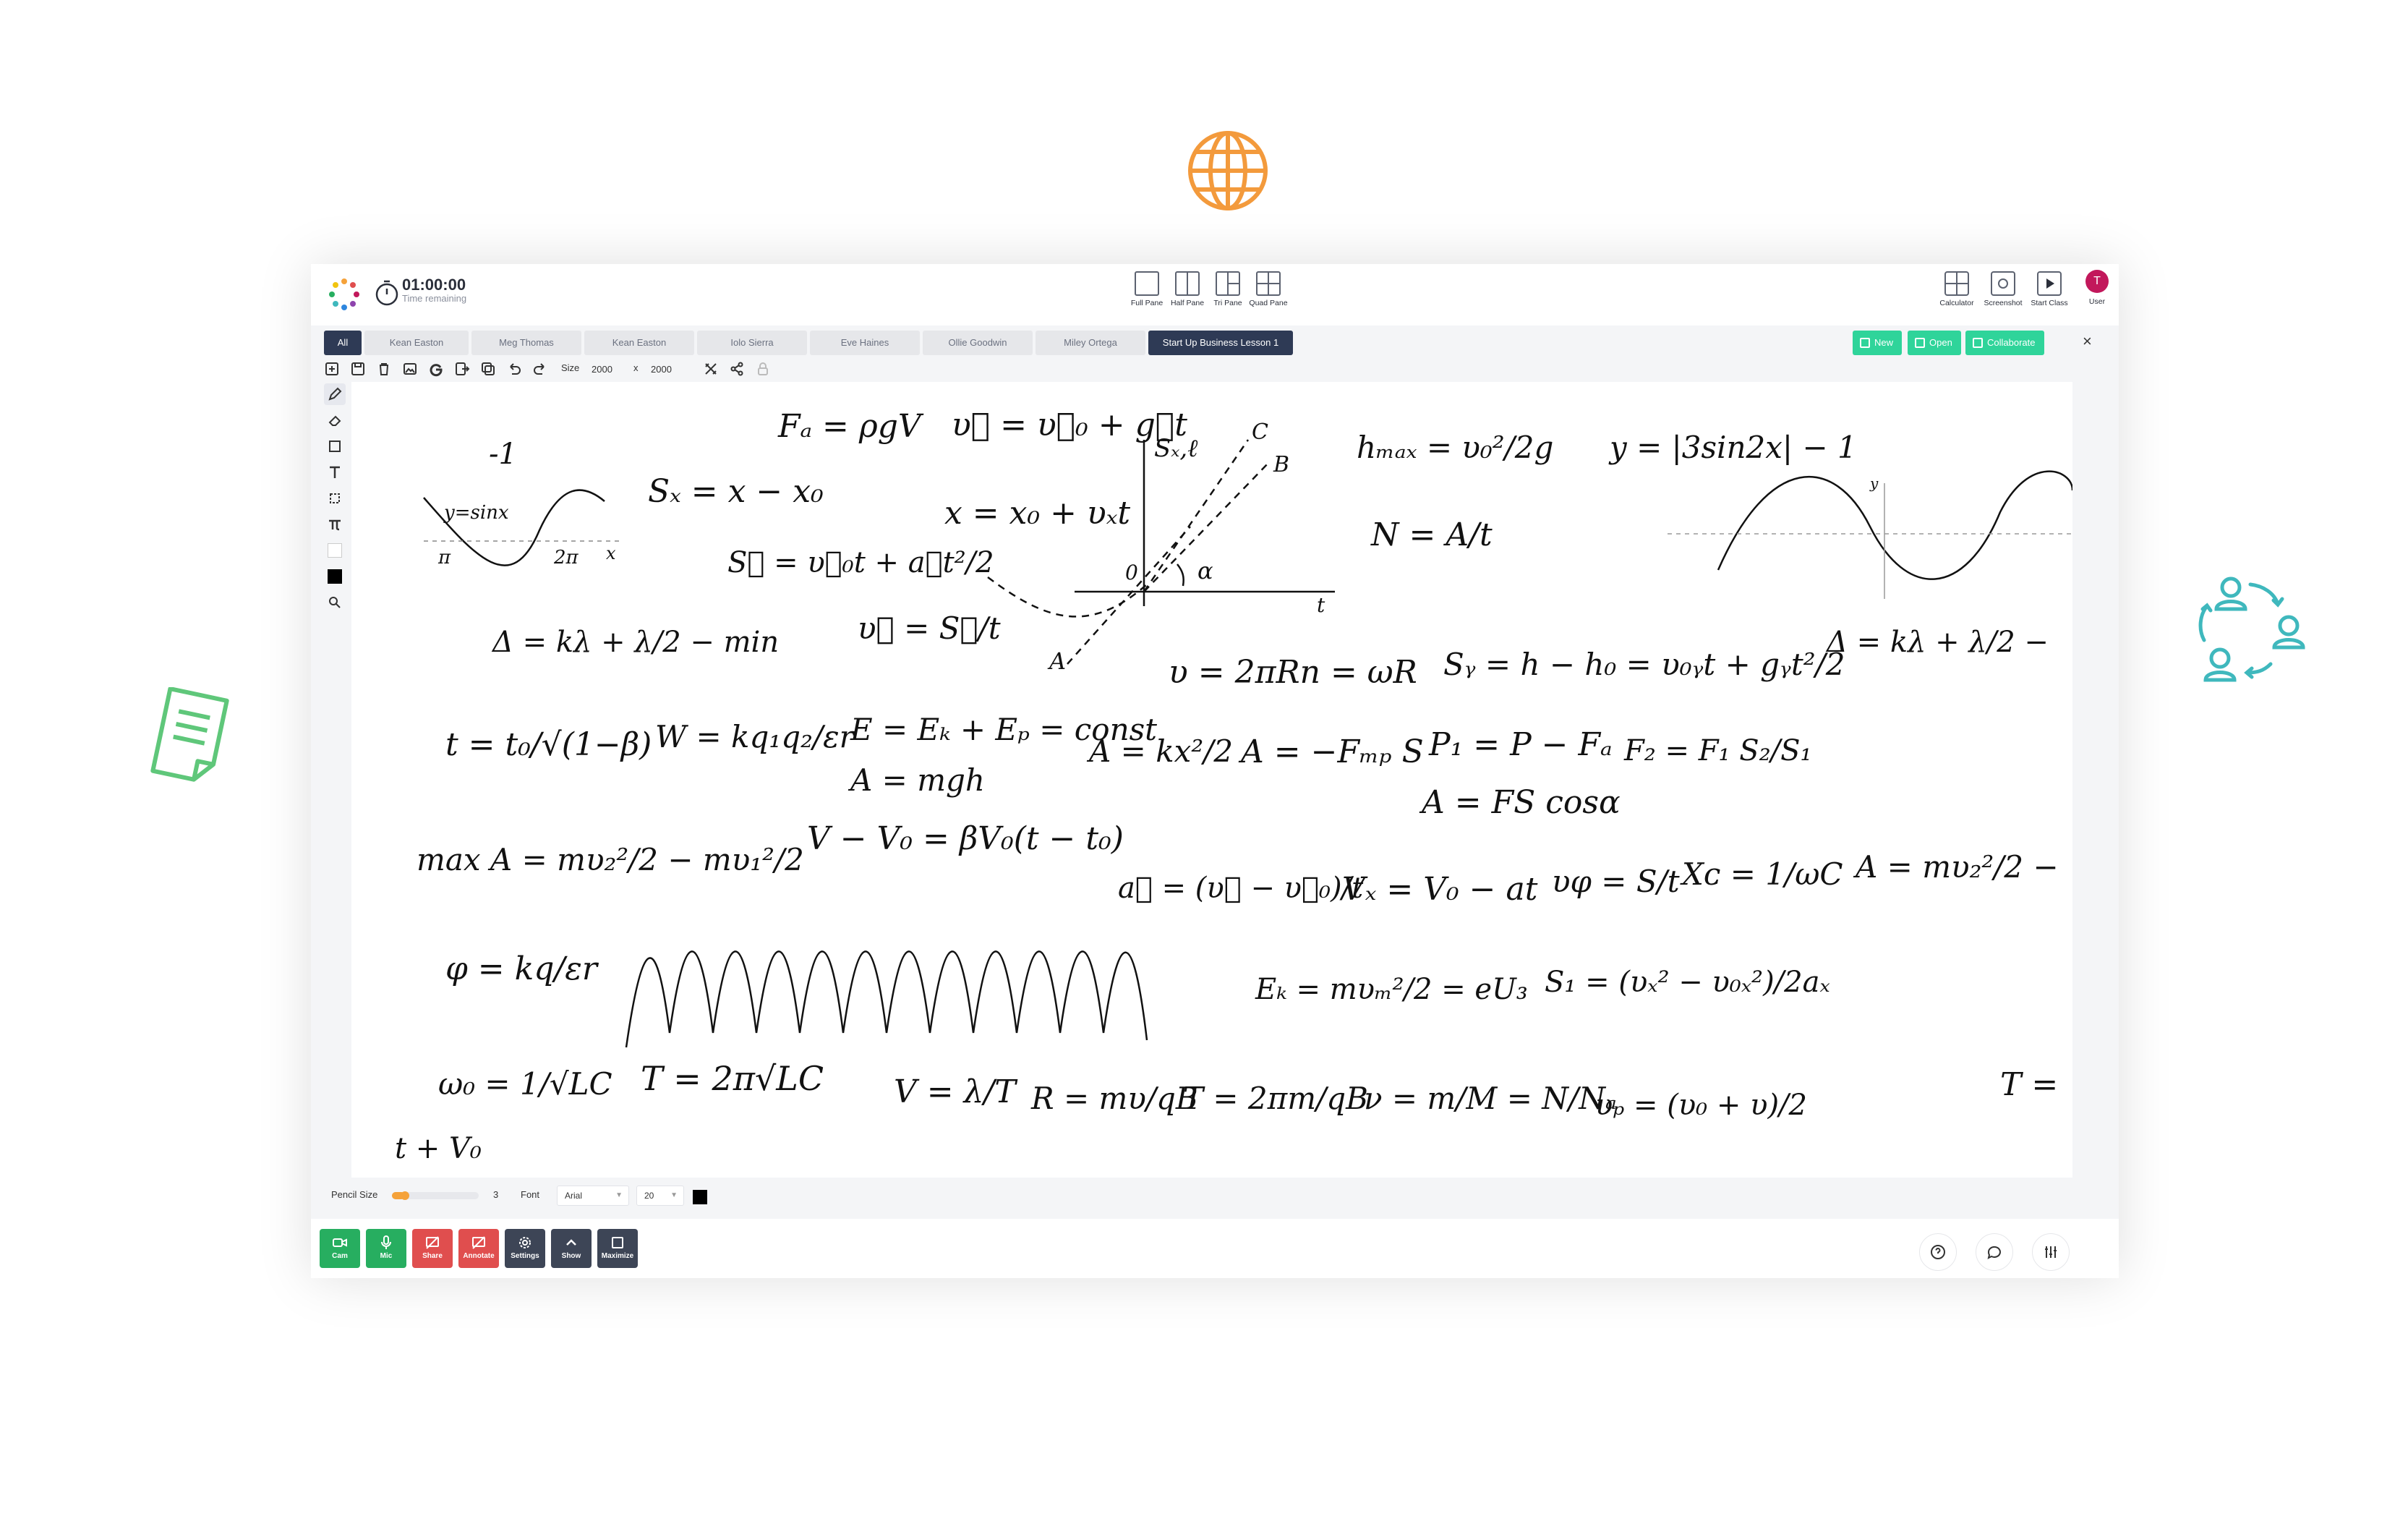 This screenshot has height=1532, width=2408. I want to click on zoom-tool, so click(335, 602).